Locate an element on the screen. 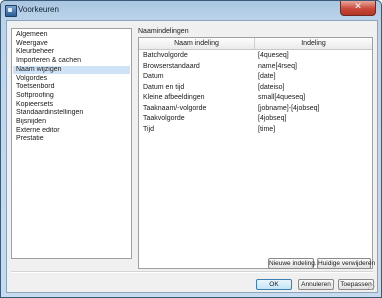 The width and height of the screenshot is (382, 298). section-title: Naamindelingen is located at coordinates (163, 31).